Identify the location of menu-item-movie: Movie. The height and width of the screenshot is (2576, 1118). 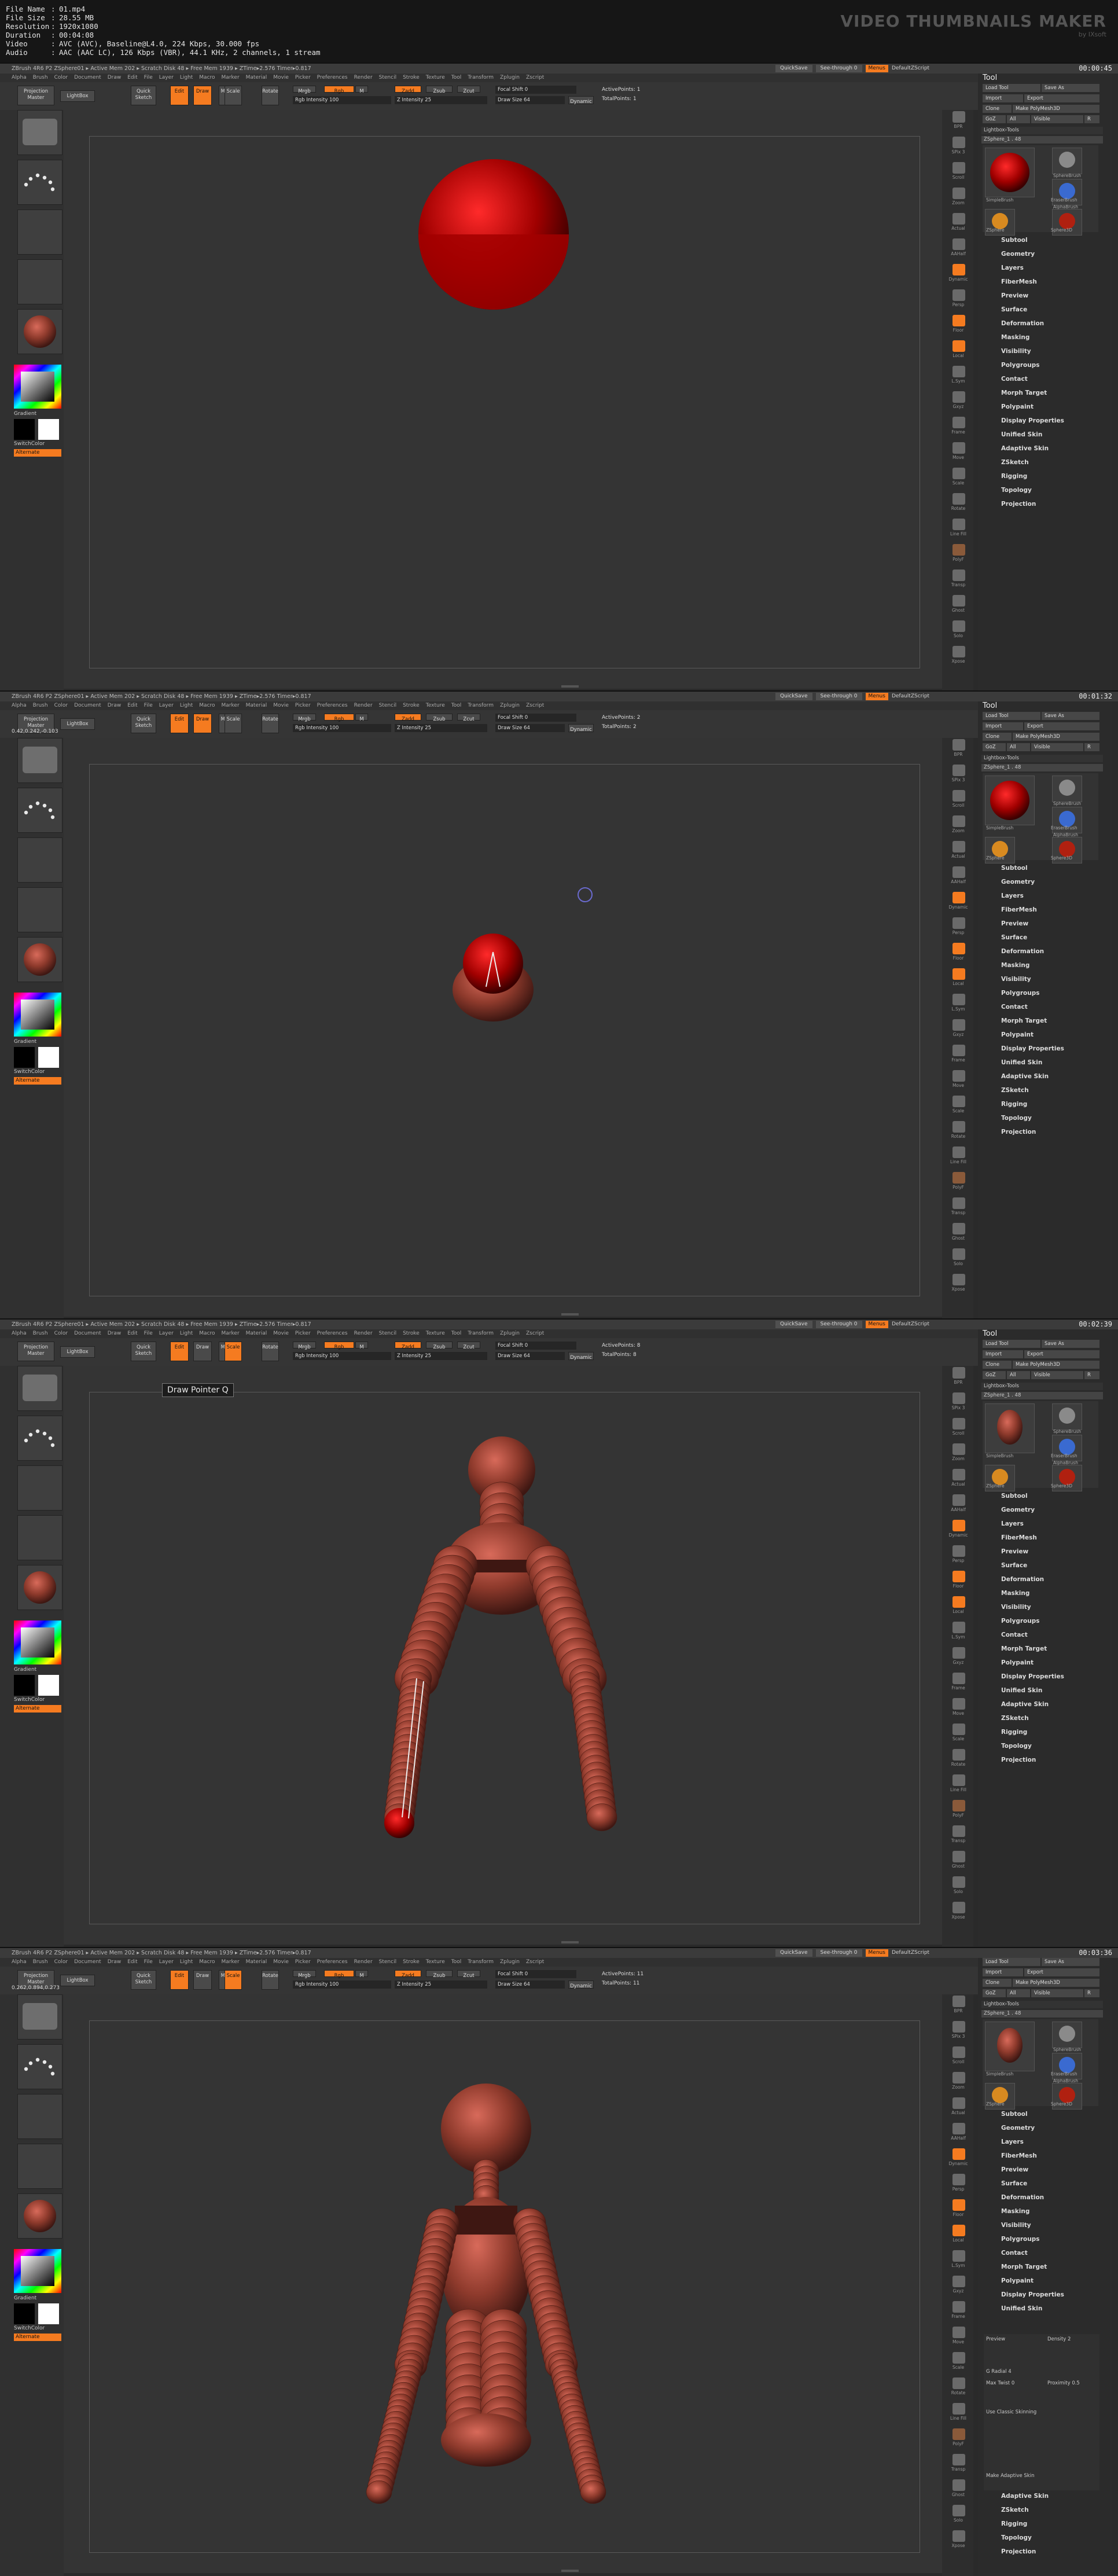
(281, 1333).